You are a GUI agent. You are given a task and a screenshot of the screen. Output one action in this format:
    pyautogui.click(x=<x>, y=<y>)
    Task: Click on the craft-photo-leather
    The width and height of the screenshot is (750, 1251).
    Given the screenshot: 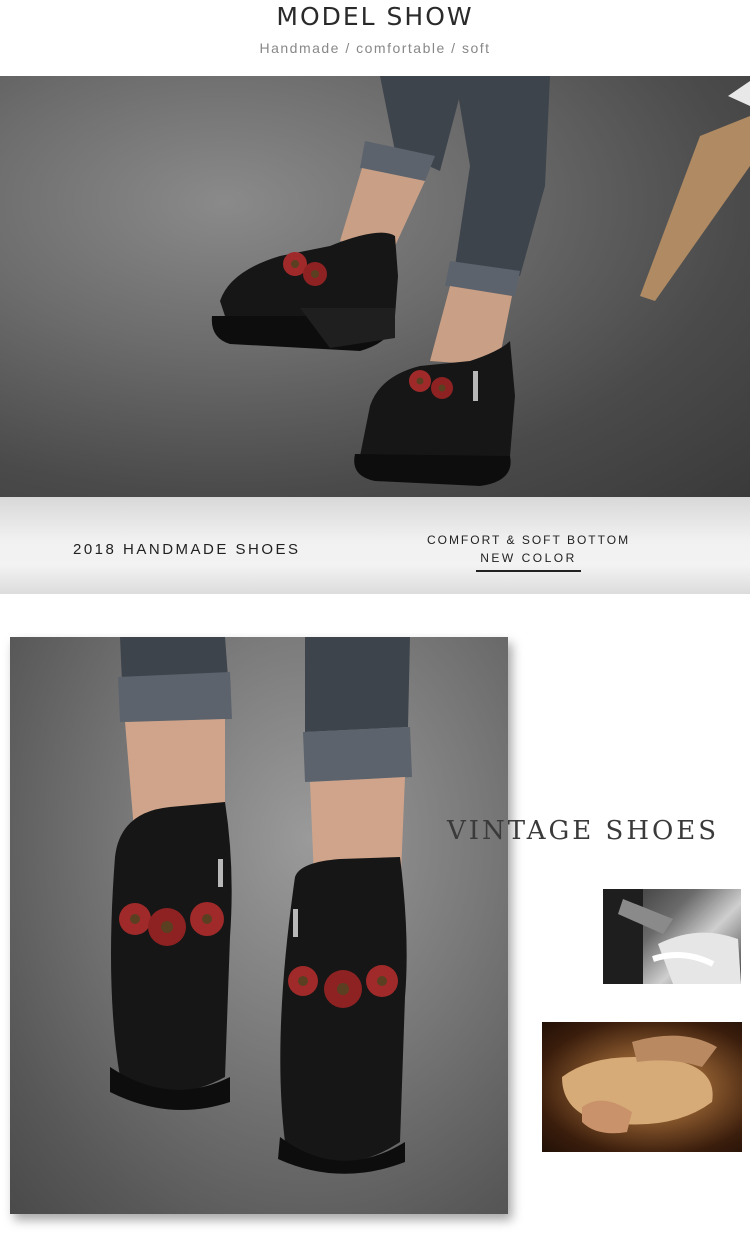 What is the action you would take?
    pyautogui.click(x=642, y=1087)
    